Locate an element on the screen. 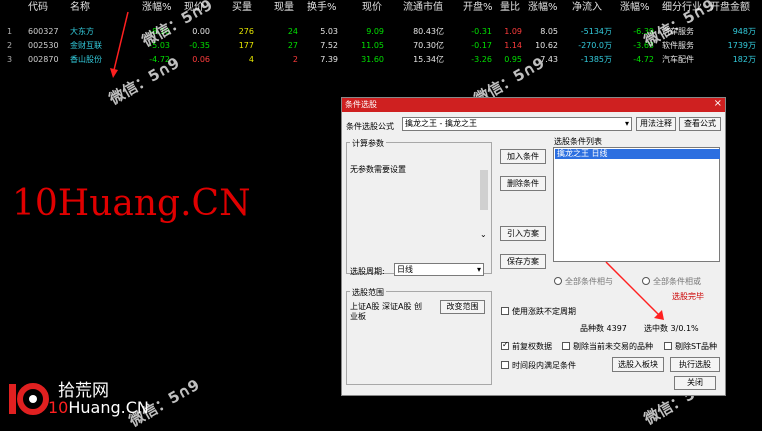 The image size is (762, 431). row-volume-ratio: 0.95 is located at coordinates (513, 59).